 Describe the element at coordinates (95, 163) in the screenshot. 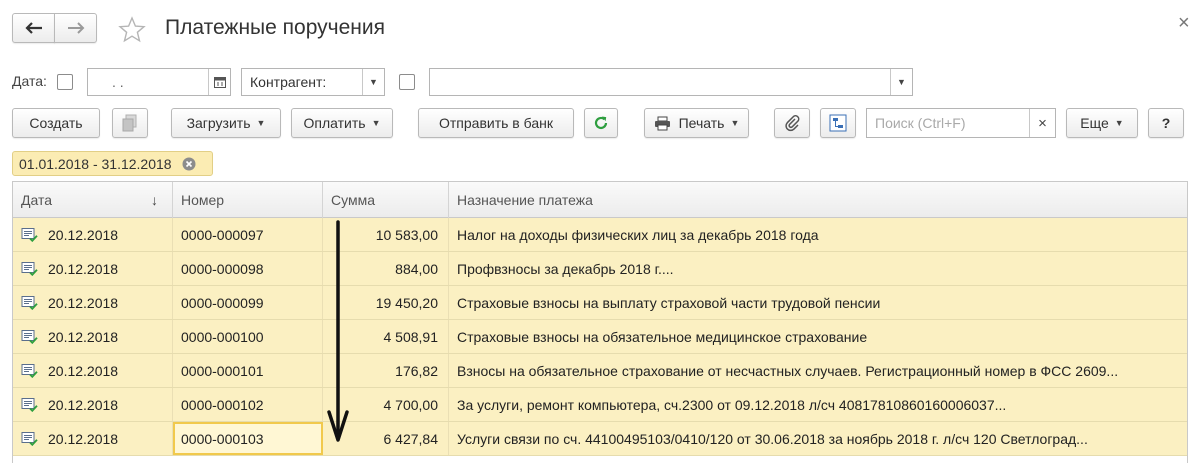

I see `period-badge-text: 01.01.2018 - 31.12.2018` at that location.